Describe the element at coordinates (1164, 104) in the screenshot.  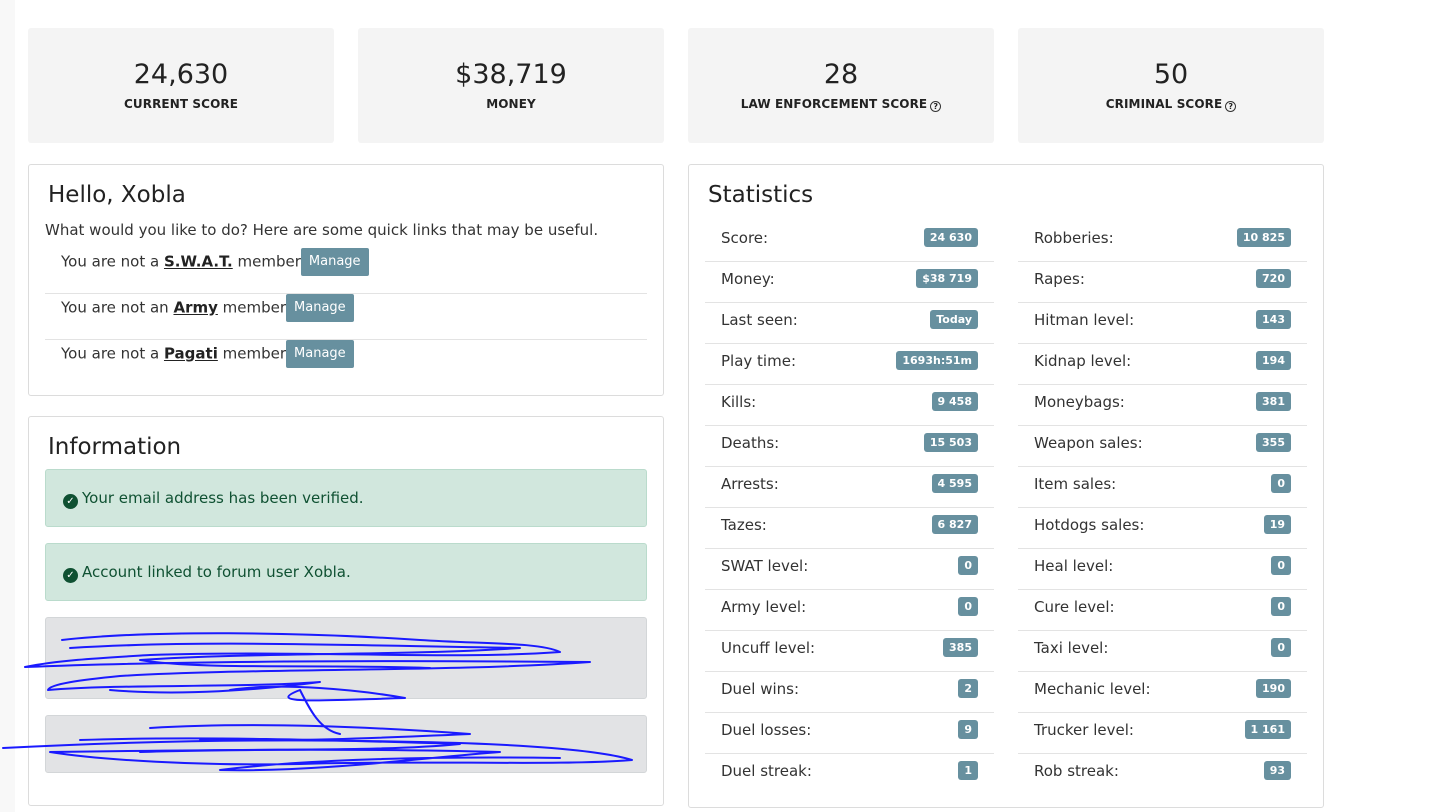
I see `criminal-score-label: CRIMINAL SCORE` at that location.